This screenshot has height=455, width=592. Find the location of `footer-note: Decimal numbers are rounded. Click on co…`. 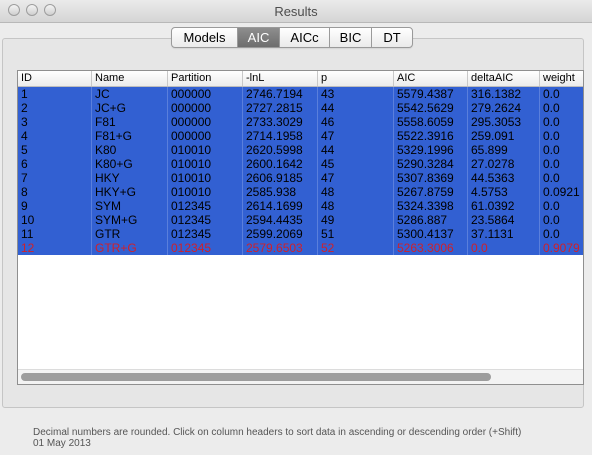

footer-note: Decimal numbers are rounded. Click on co… is located at coordinates (277, 432).